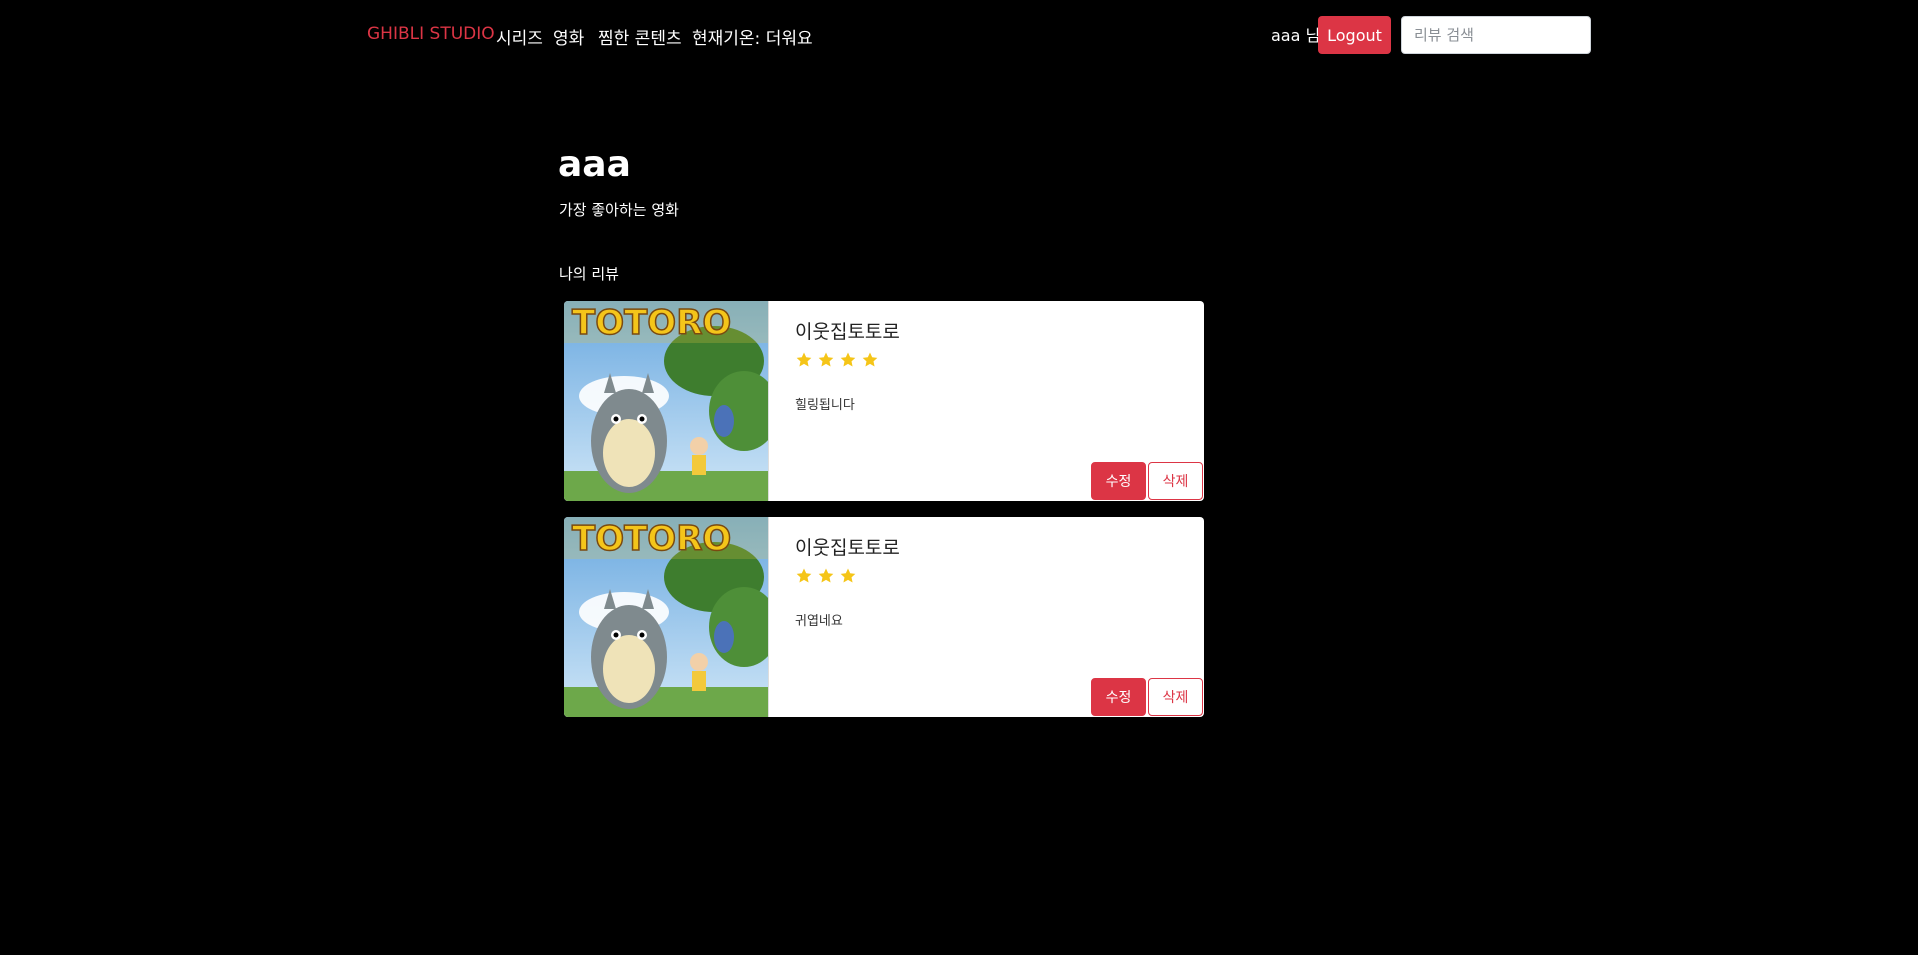 The width and height of the screenshot is (1918, 955). What do you see at coordinates (568, 36) in the screenshot?
I see `nav-link-movies: 영화` at bounding box center [568, 36].